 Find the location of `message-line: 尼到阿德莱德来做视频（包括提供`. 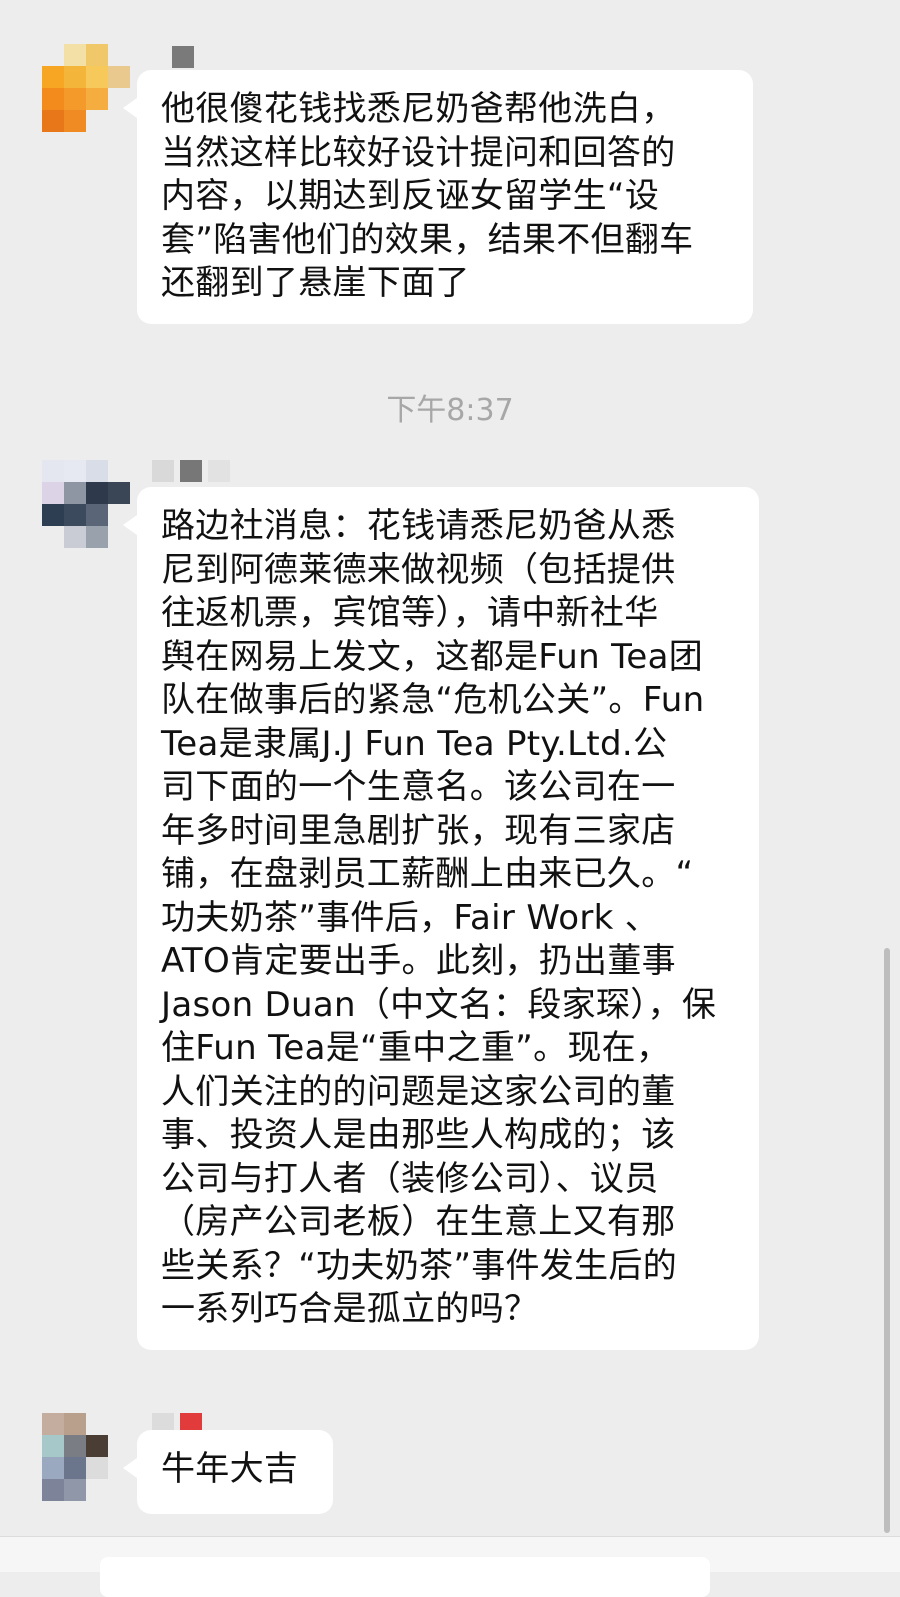

message-line: 尼到阿德莱德来做视频（包括提供 is located at coordinates (418, 569).